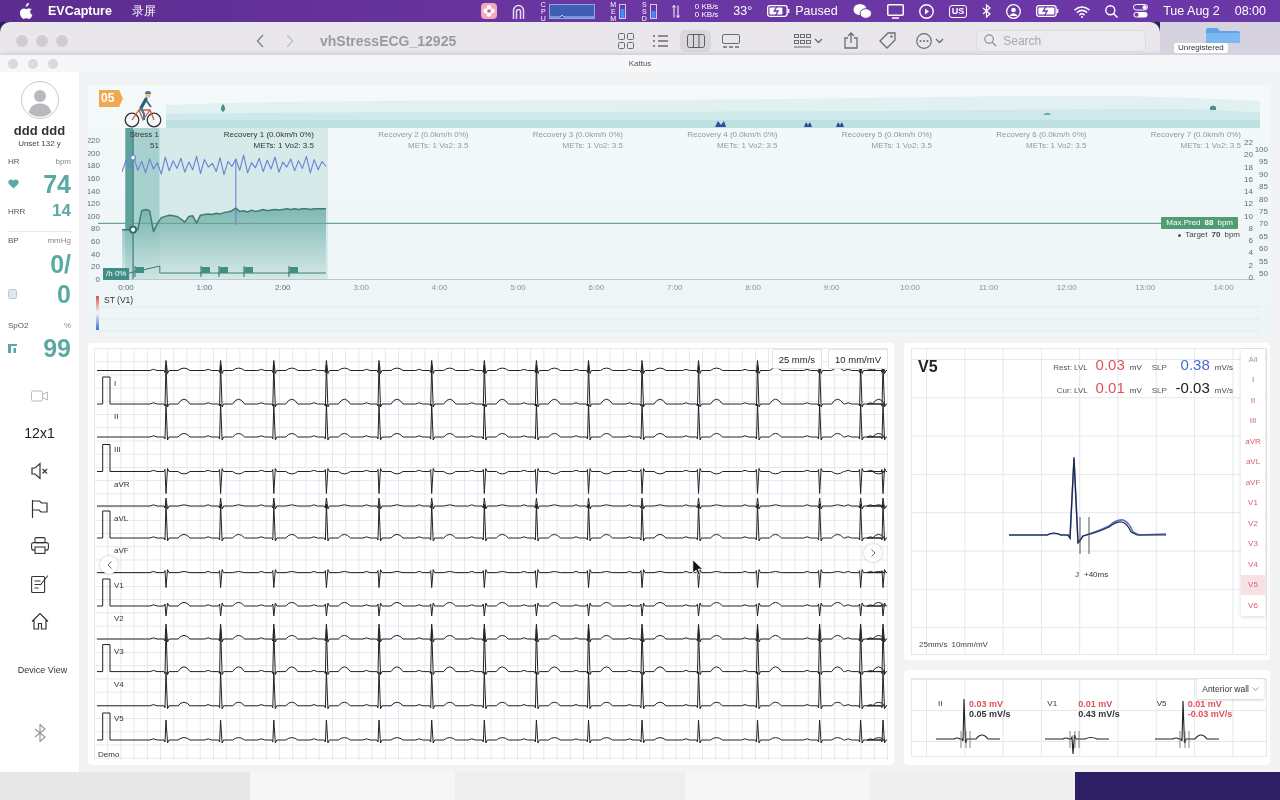 The image size is (1280, 800). Describe the element at coordinates (109, 754) in the screenshot. I see `footer-label: Demo` at that location.